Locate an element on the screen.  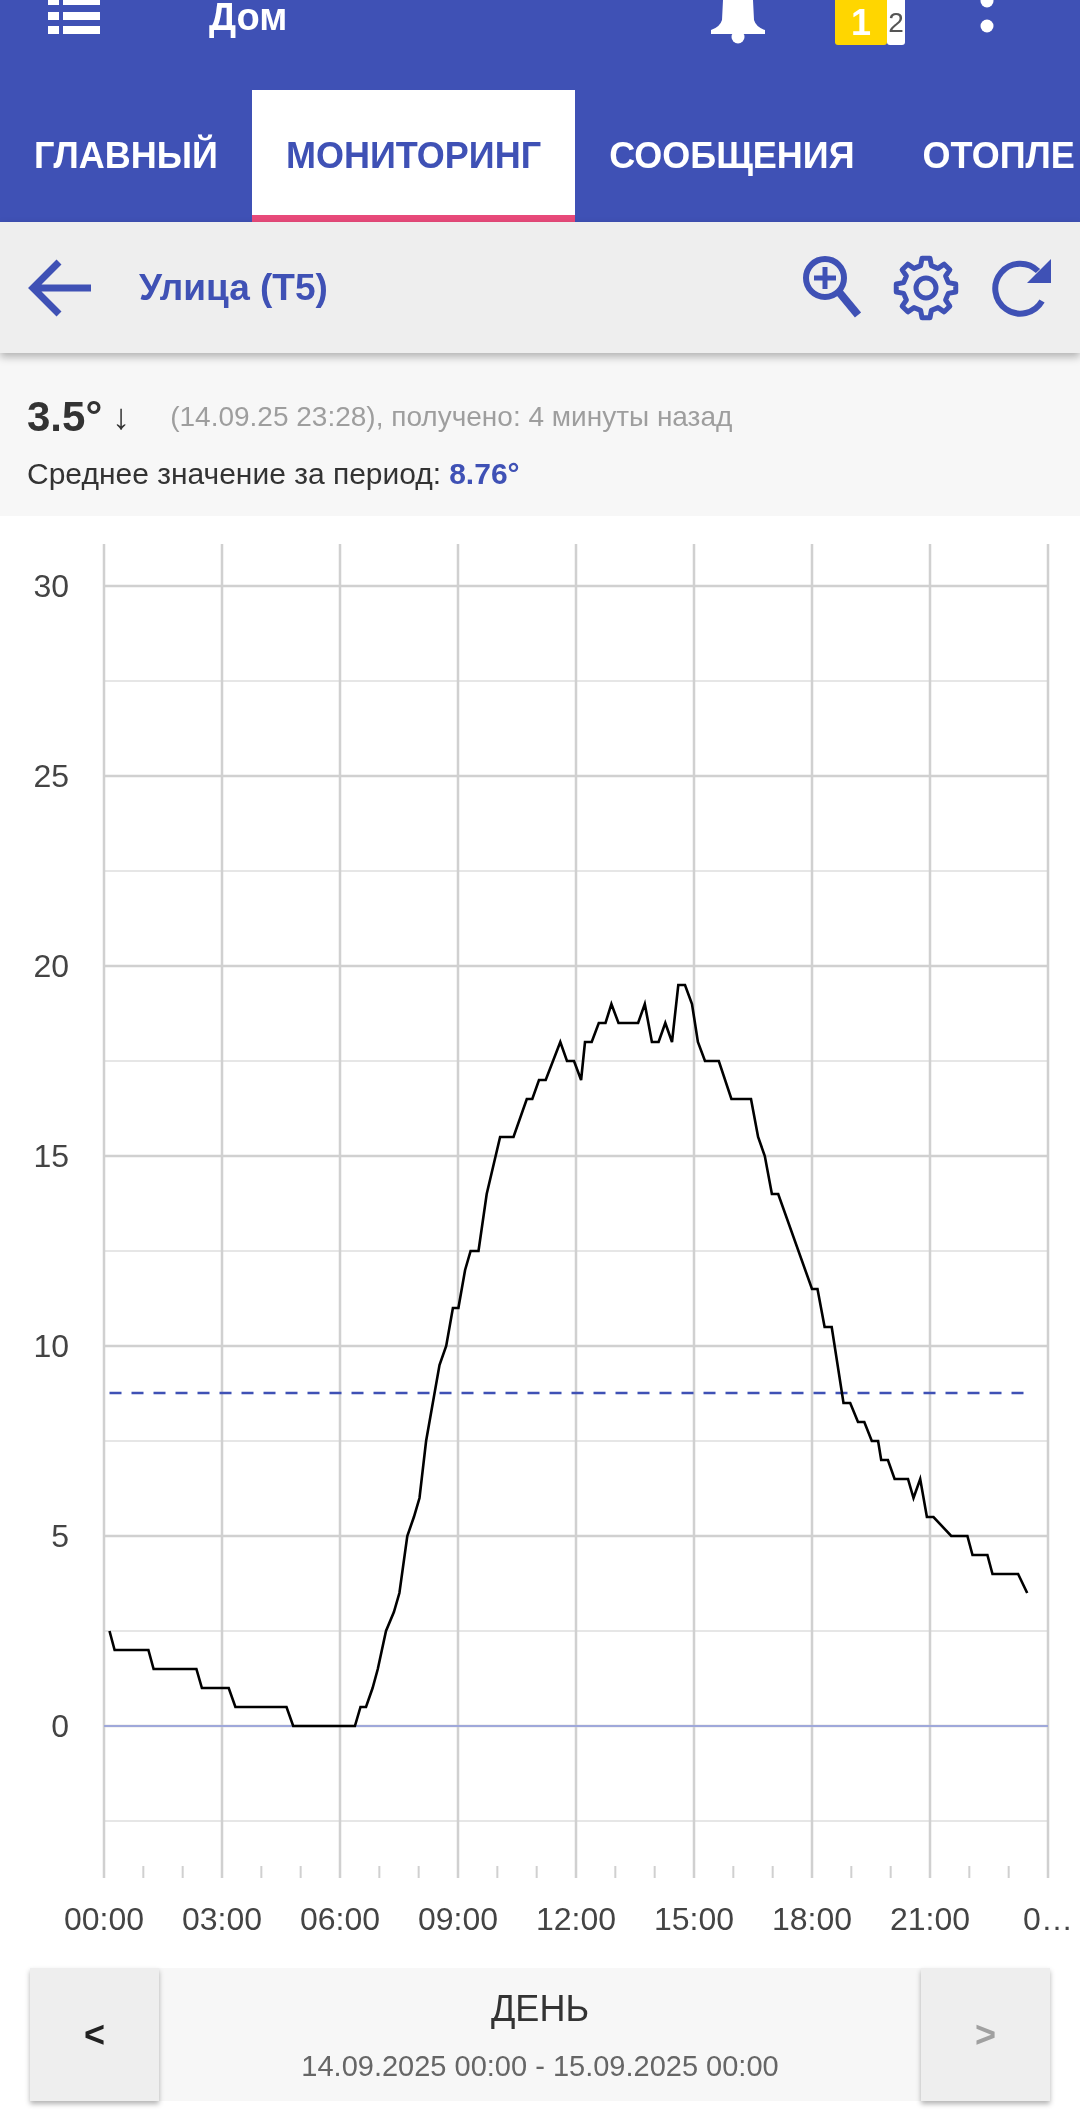
list-menu-icon is located at coordinates (74, 17).